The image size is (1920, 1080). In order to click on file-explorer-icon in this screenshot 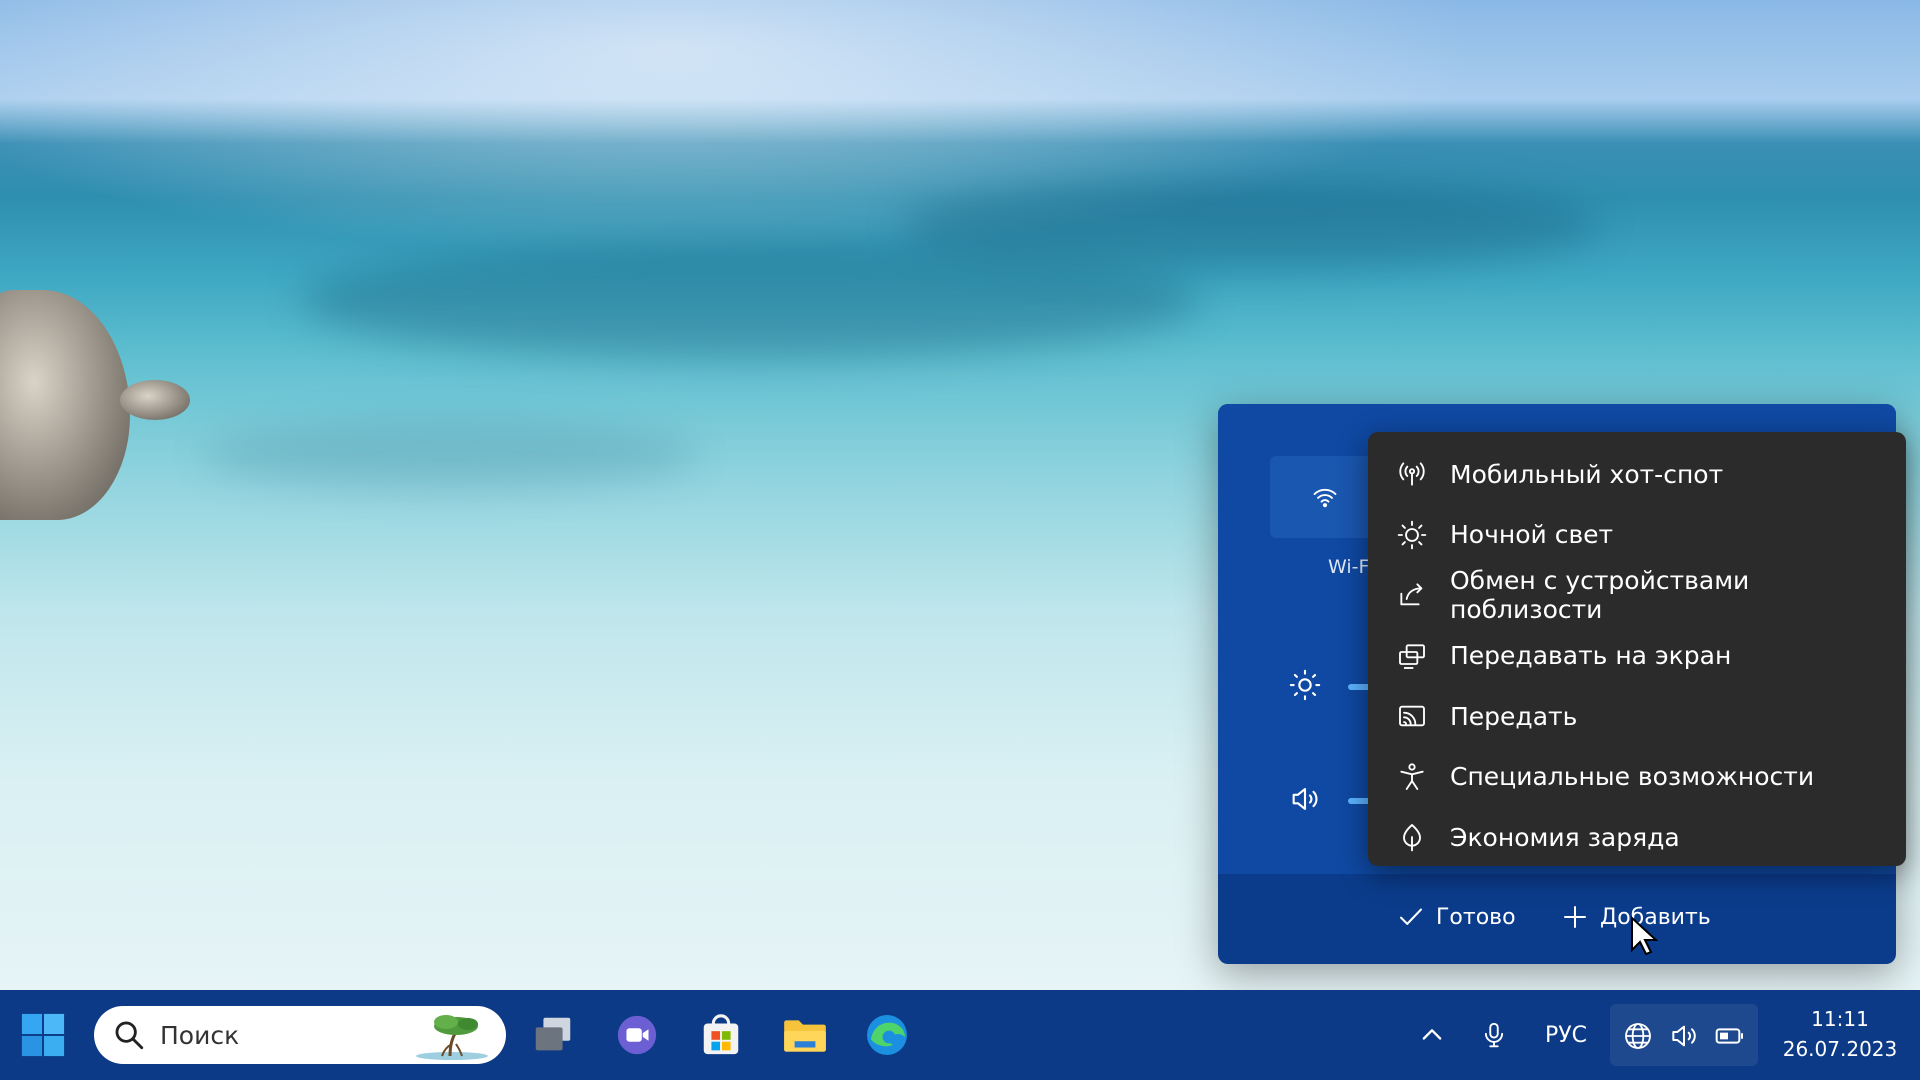, I will do `click(805, 1036)`.